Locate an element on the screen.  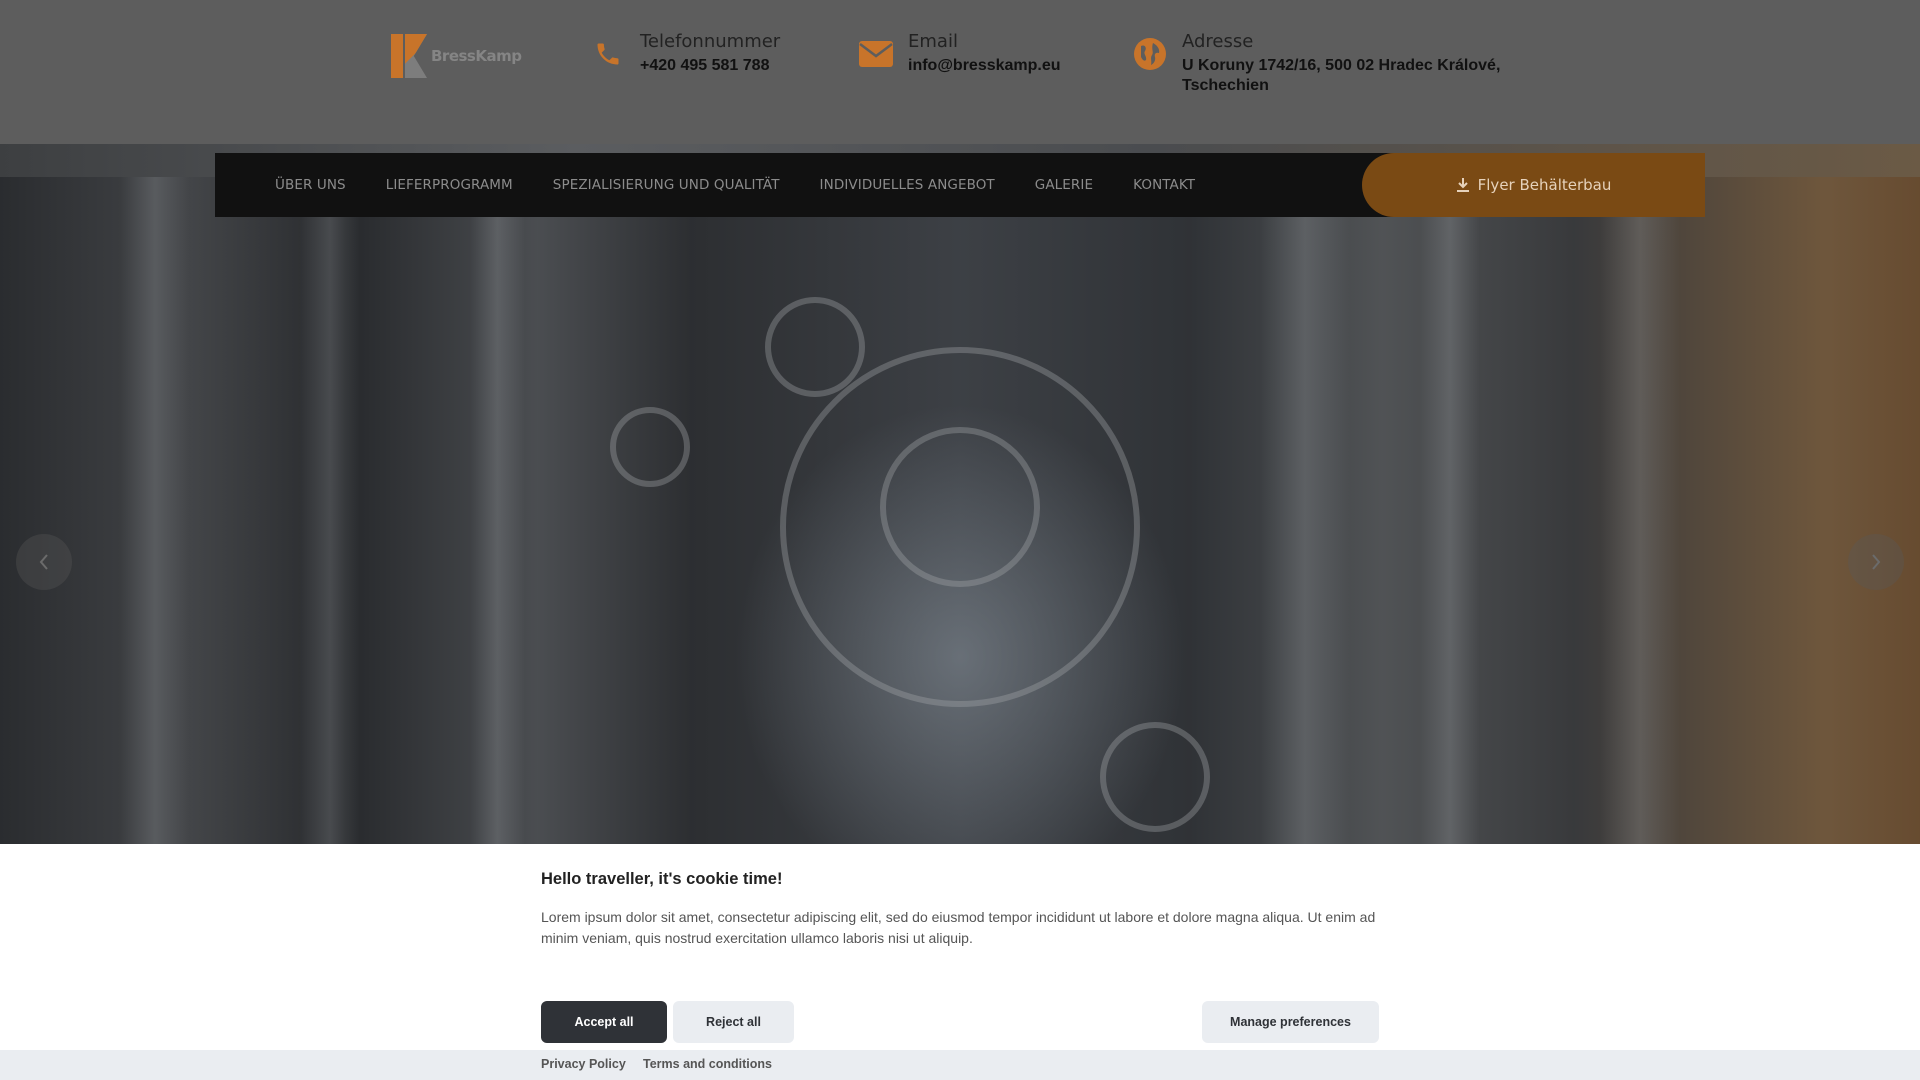
terms-link: Terms and conditions is located at coordinates (707, 1064).